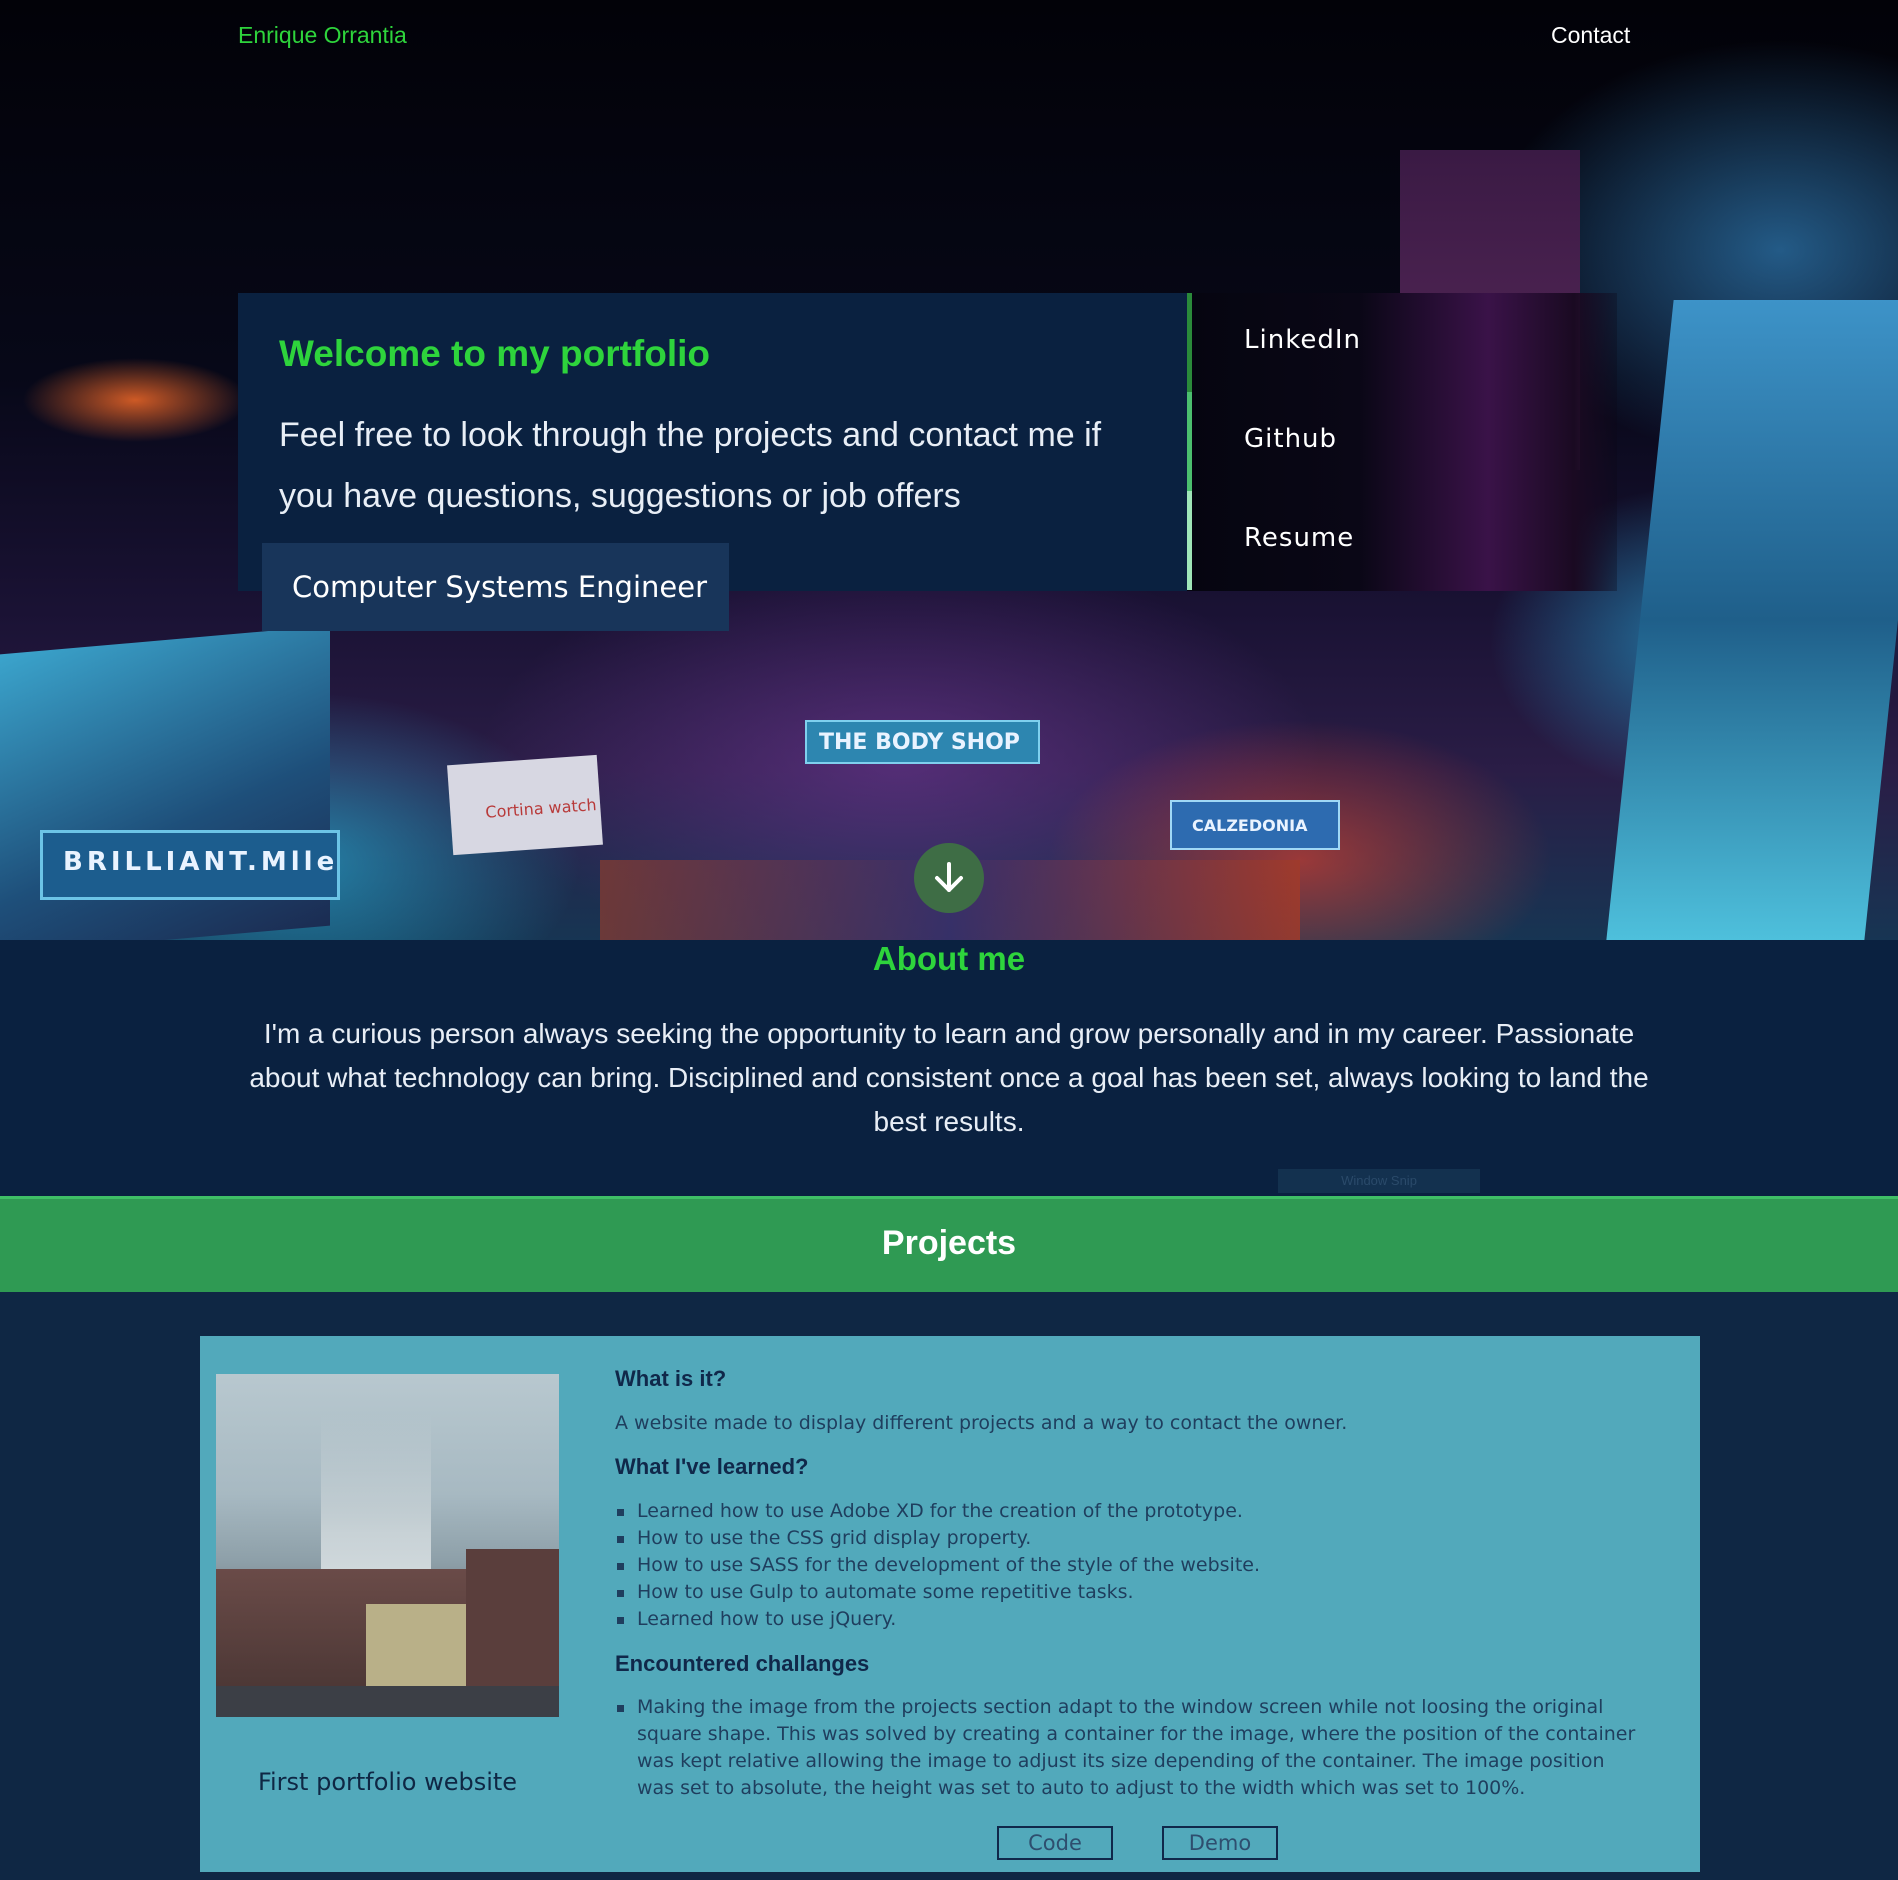  I want to click on background-sign: Cortina watch, so click(525, 805).